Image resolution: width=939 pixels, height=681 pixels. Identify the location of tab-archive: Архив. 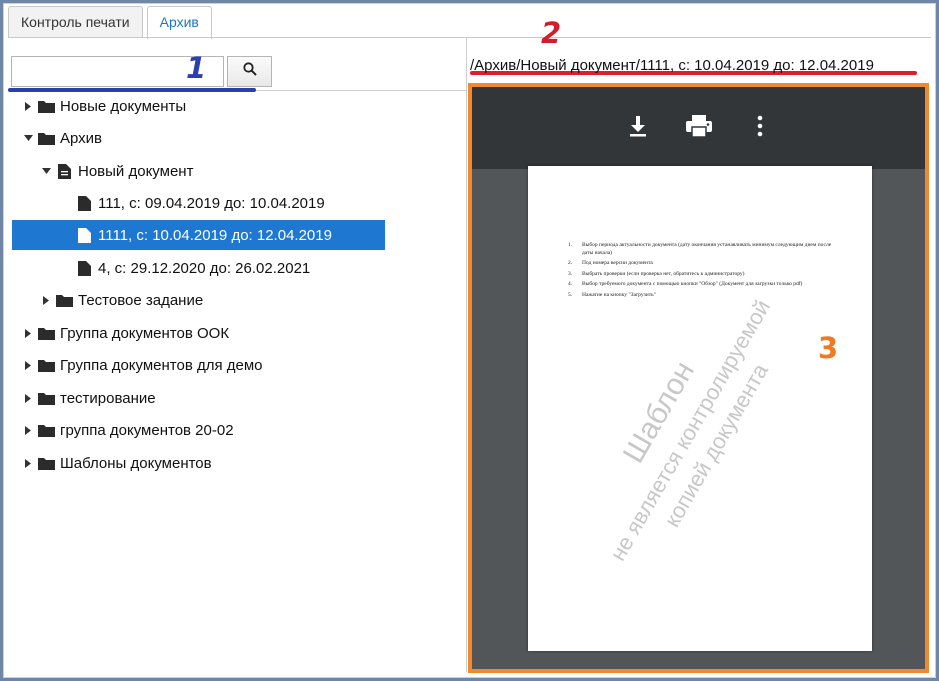
(179, 22).